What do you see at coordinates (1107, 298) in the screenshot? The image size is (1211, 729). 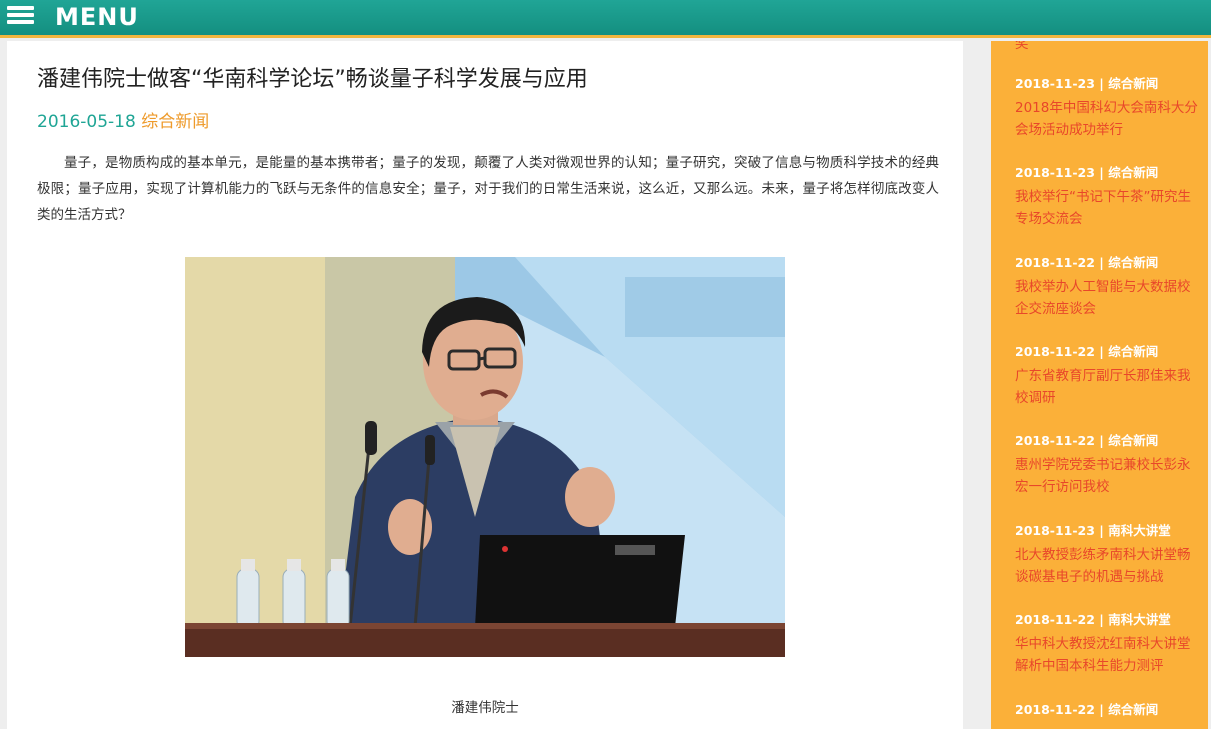 I see `news-title-link: 我校举办人工智能与大数据校企交流座谈会` at bounding box center [1107, 298].